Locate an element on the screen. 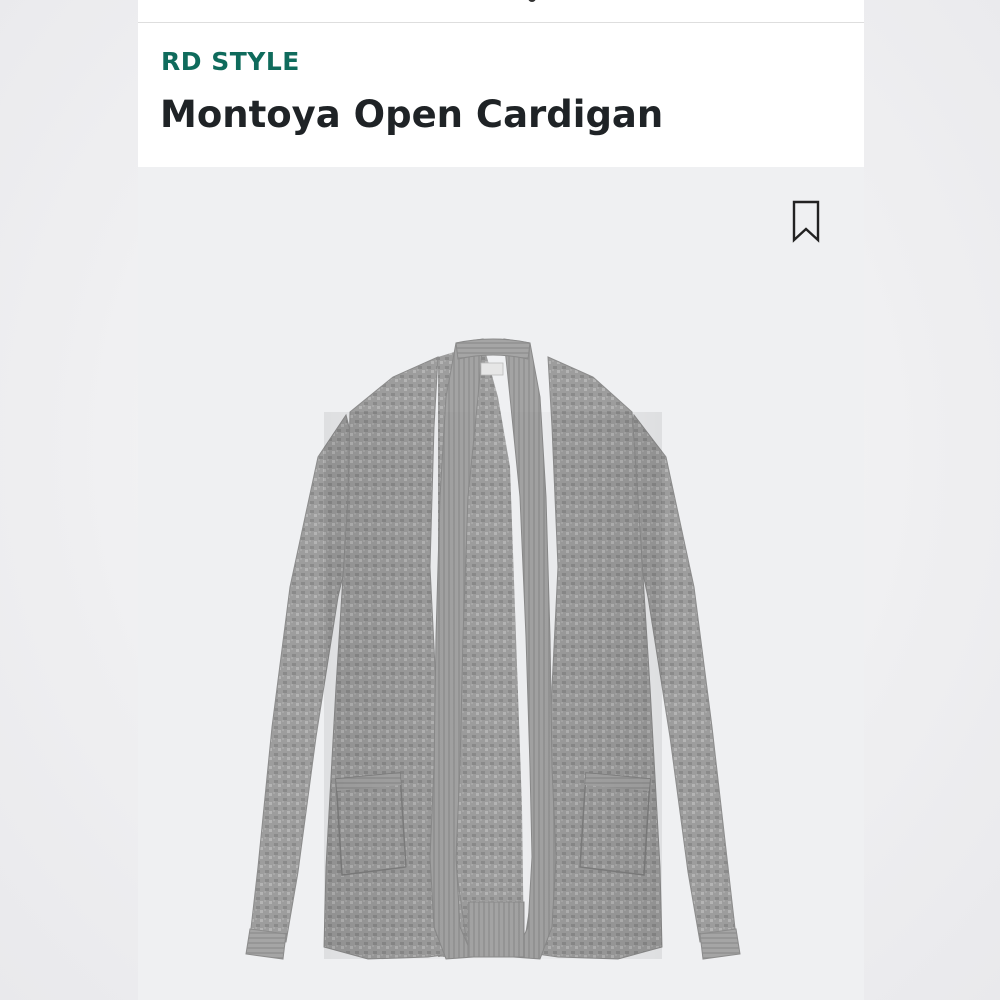 This screenshot has height=1000, width=1000. cardigan-neck-band is located at coordinates (493, 349).